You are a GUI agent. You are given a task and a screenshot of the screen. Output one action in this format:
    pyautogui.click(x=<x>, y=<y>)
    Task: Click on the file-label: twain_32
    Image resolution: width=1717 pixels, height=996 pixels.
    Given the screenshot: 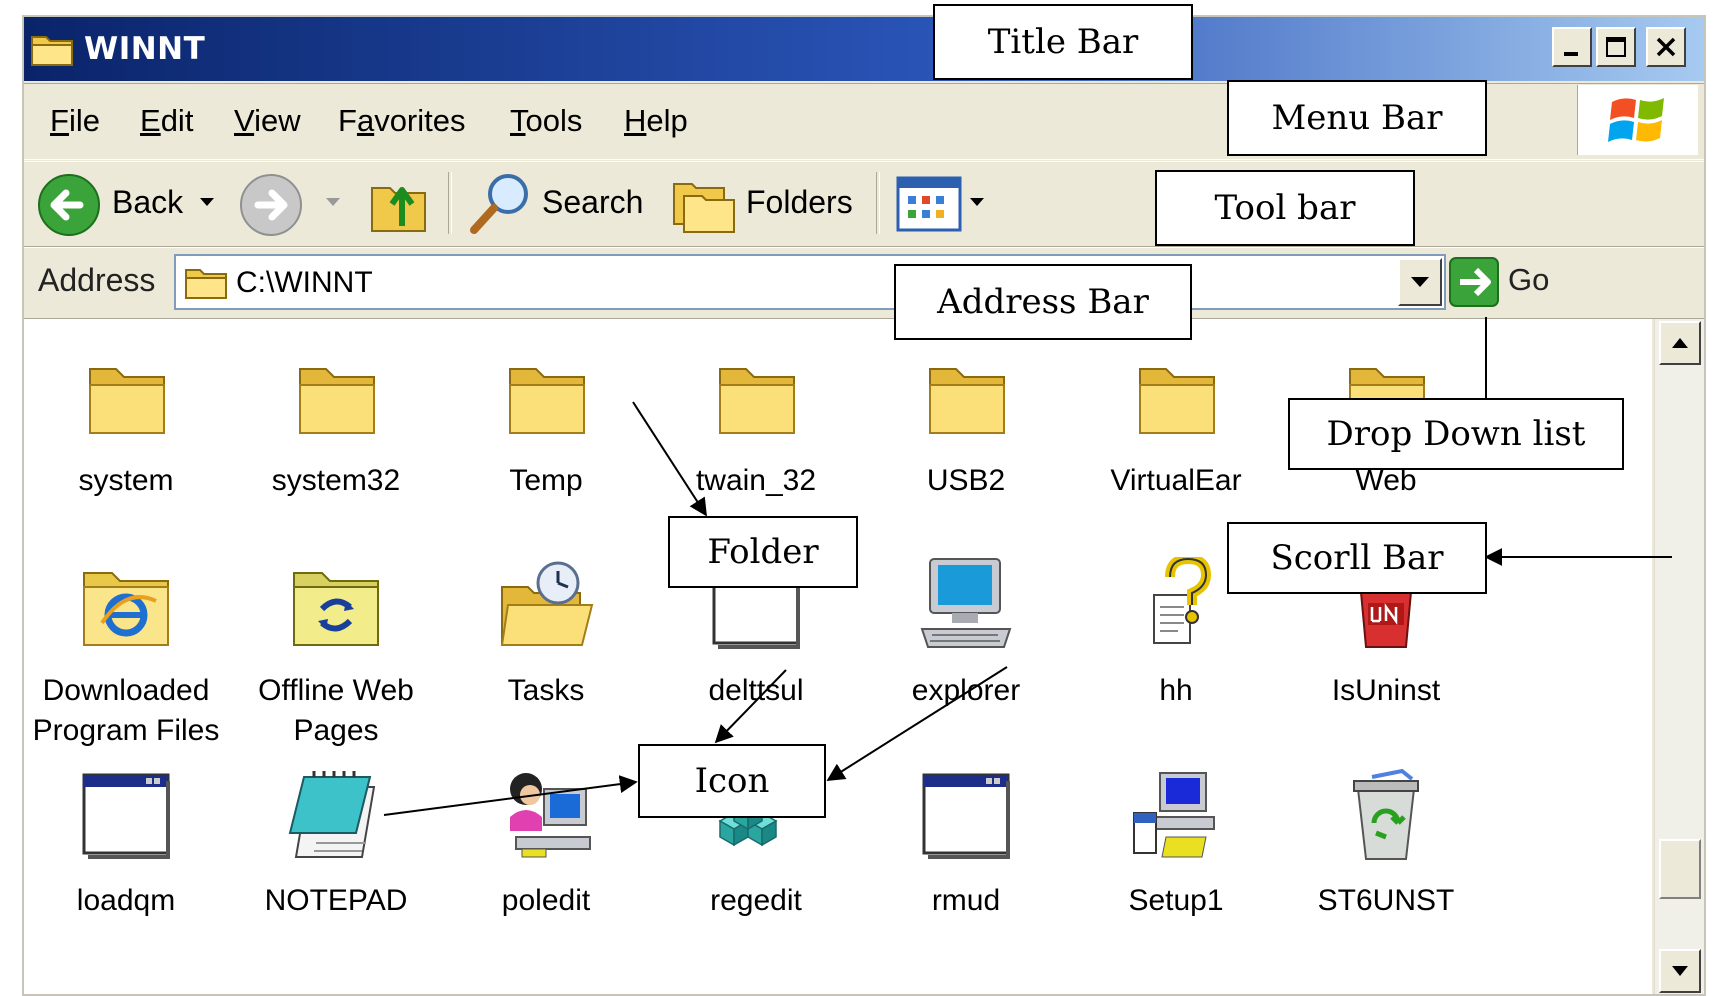 What is the action you would take?
    pyautogui.click(x=756, y=480)
    